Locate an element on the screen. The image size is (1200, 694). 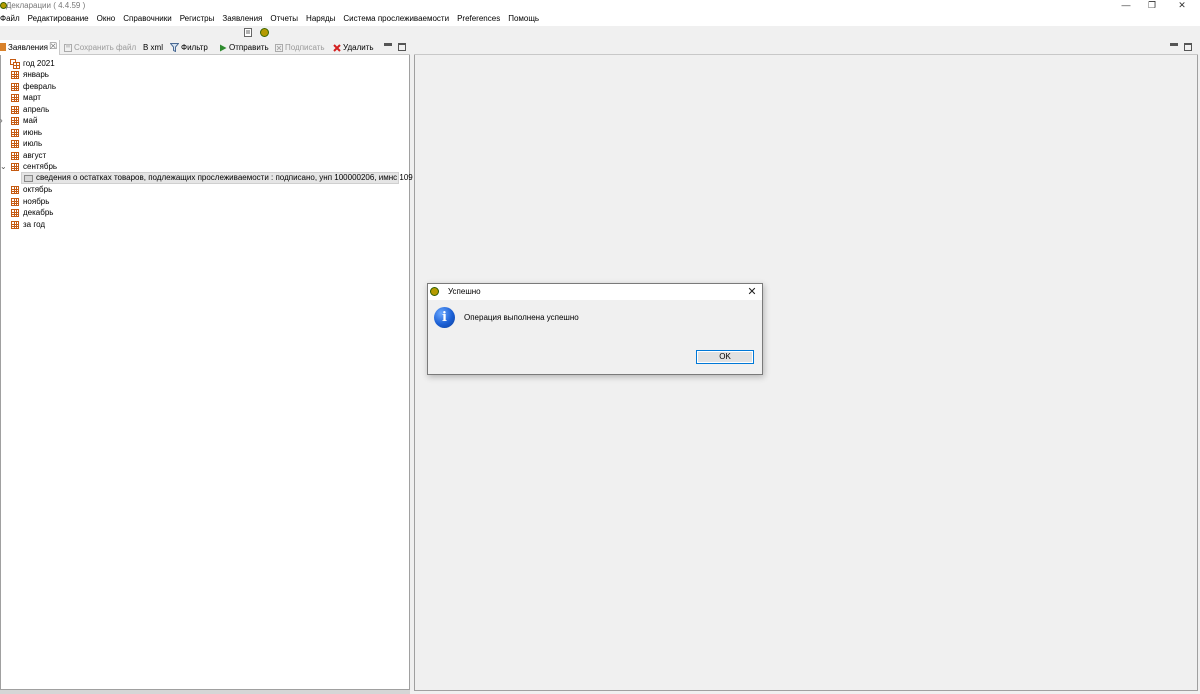
menu-registers: Регистры is located at coordinates (197, 19).